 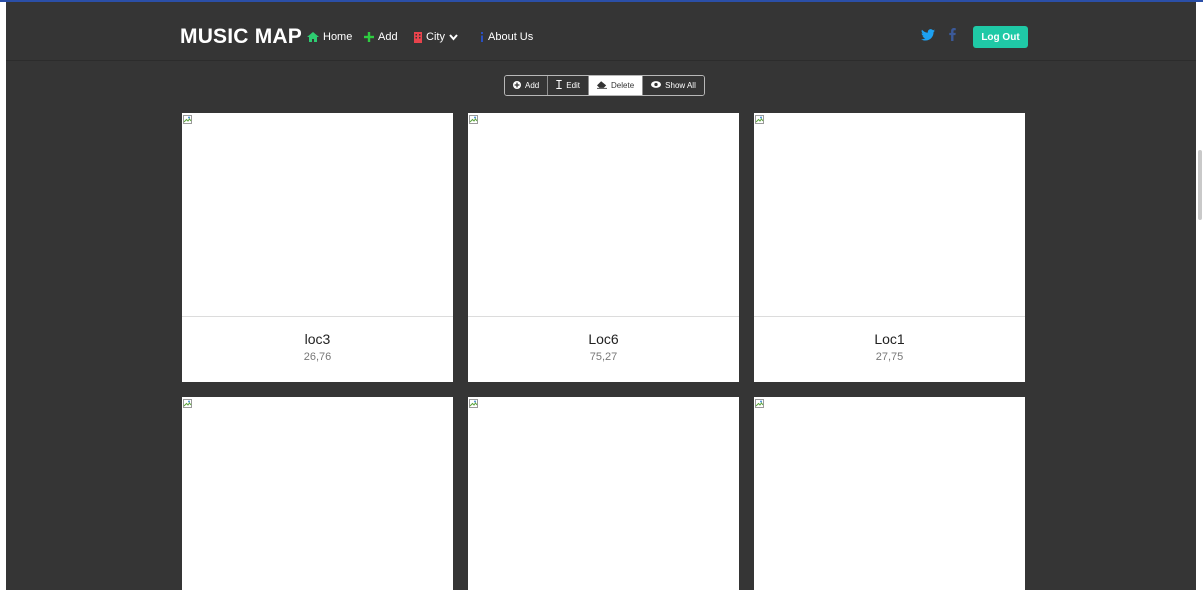 What do you see at coordinates (573, 85) in the screenshot?
I see `toolbar-edit-label: Edit` at bounding box center [573, 85].